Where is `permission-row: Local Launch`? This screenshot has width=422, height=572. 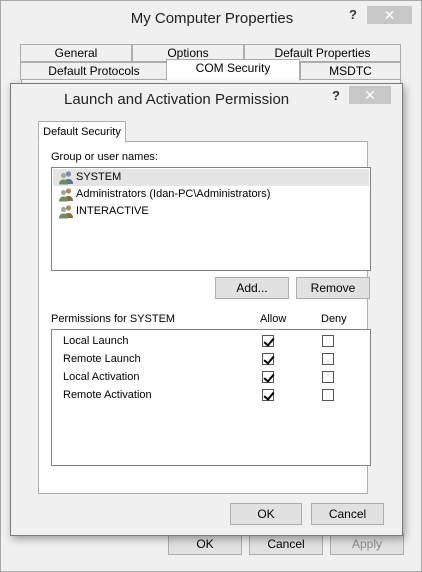 permission-row: Local Launch is located at coordinates (211, 341).